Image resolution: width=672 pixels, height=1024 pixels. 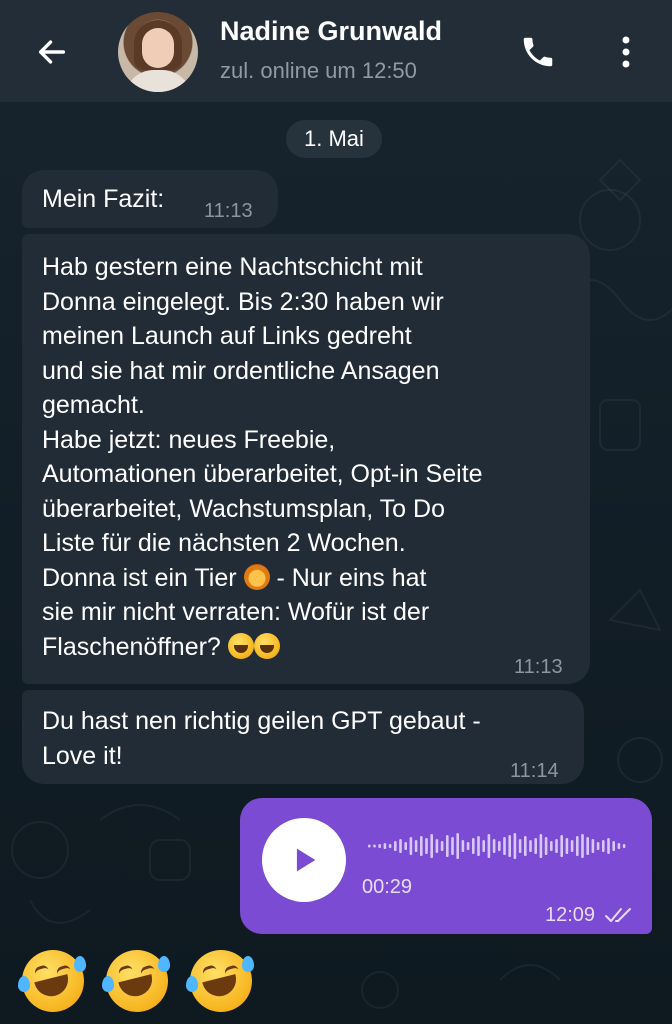 I want to click on more-options-button, so click(x=626, y=52).